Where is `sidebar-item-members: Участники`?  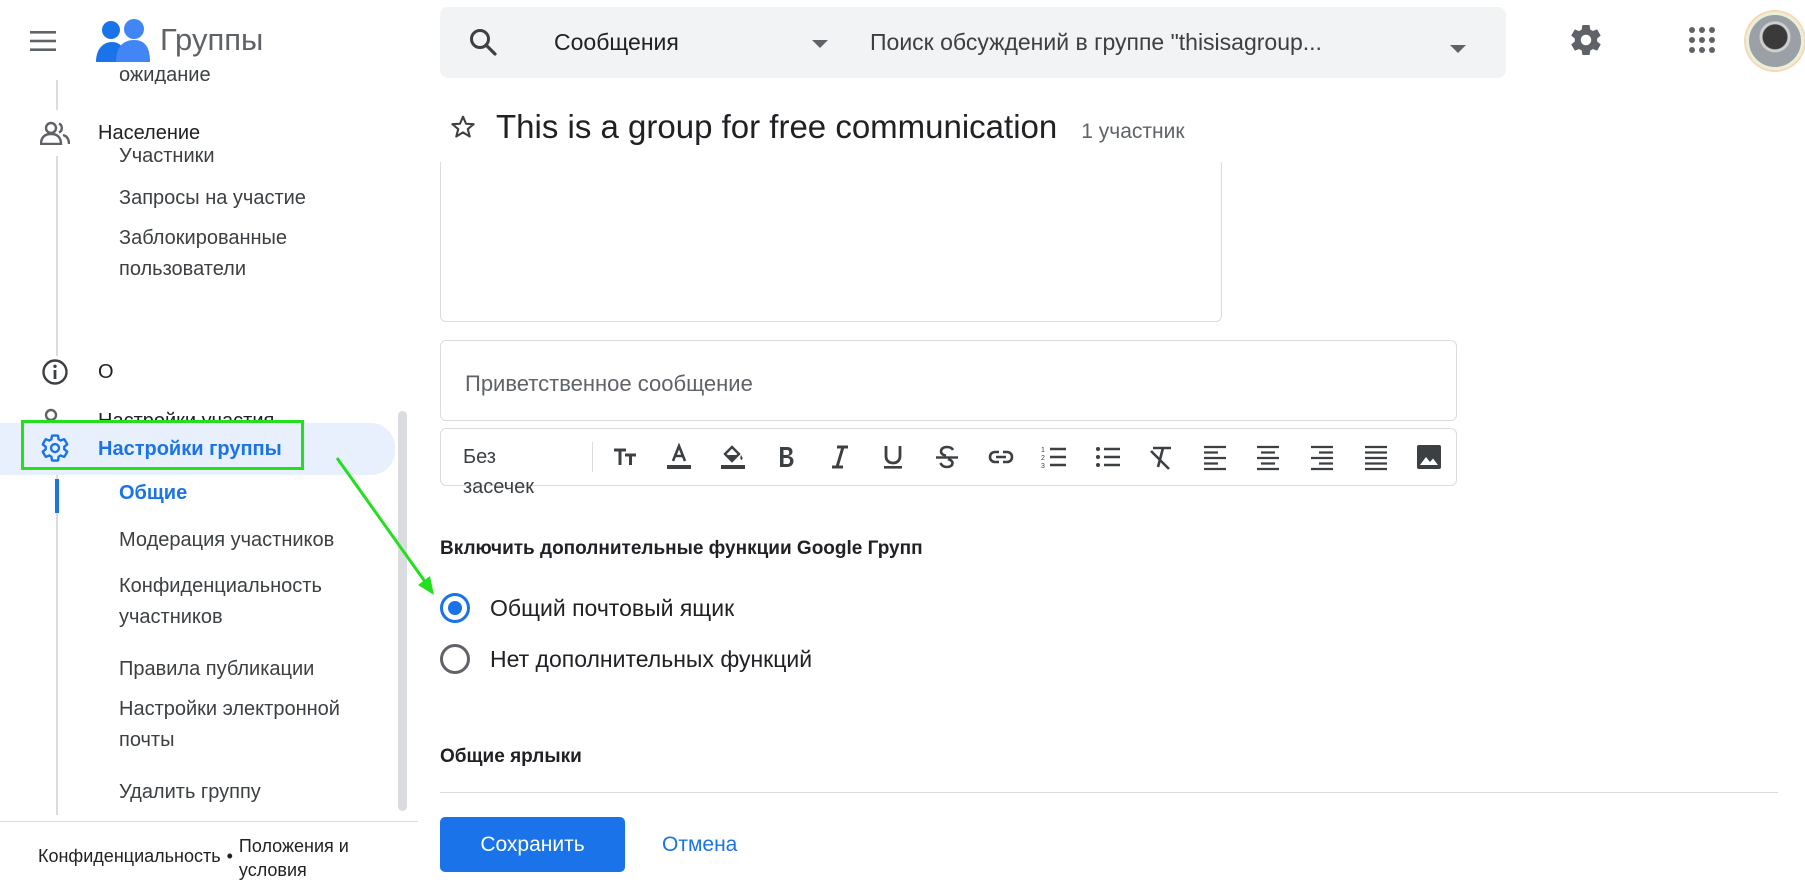 sidebar-item-members: Участники is located at coordinates (167, 156).